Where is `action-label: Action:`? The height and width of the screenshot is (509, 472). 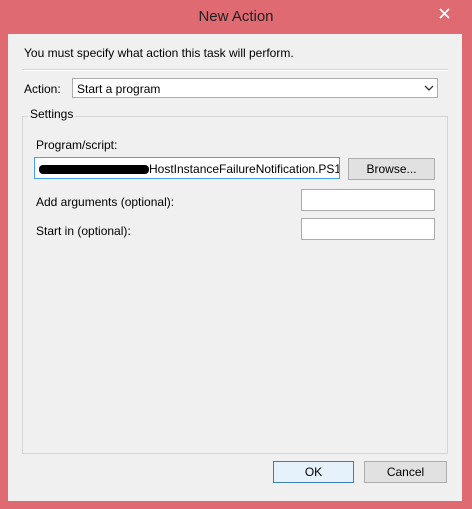
action-label: Action: is located at coordinates (42, 89).